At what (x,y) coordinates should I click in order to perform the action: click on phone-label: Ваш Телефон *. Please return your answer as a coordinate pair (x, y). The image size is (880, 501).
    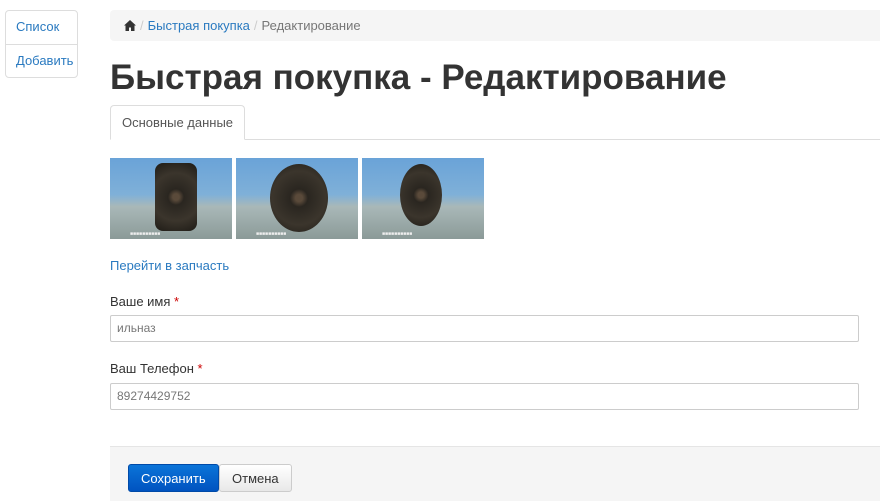
    Looking at the image, I should click on (156, 368).